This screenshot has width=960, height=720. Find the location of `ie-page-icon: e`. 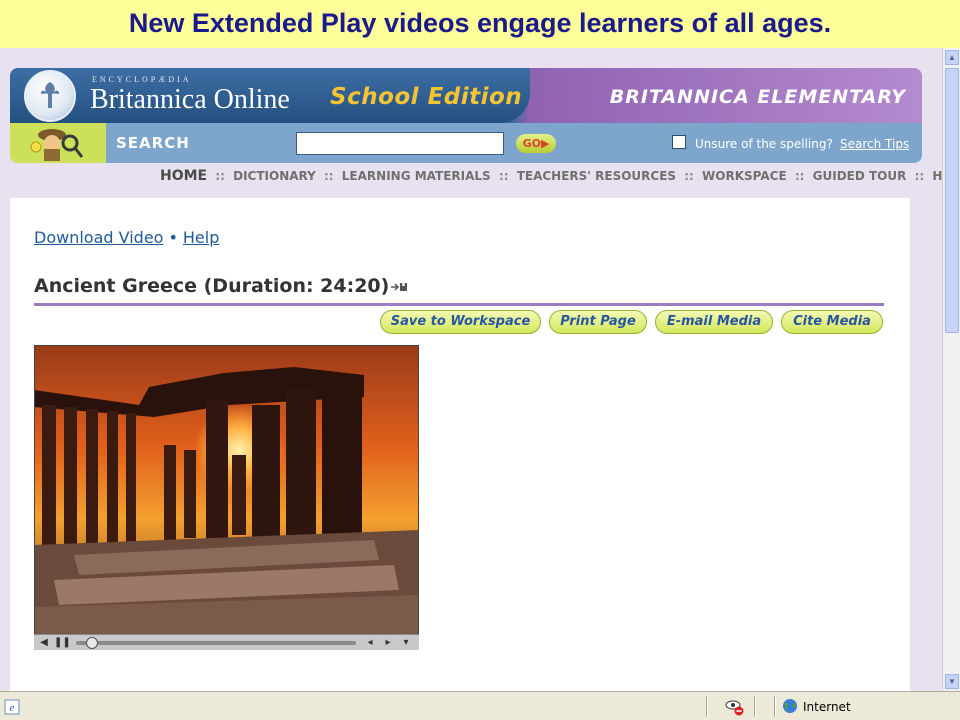

ie-page-icon: e is located at coordinates (12, 707).